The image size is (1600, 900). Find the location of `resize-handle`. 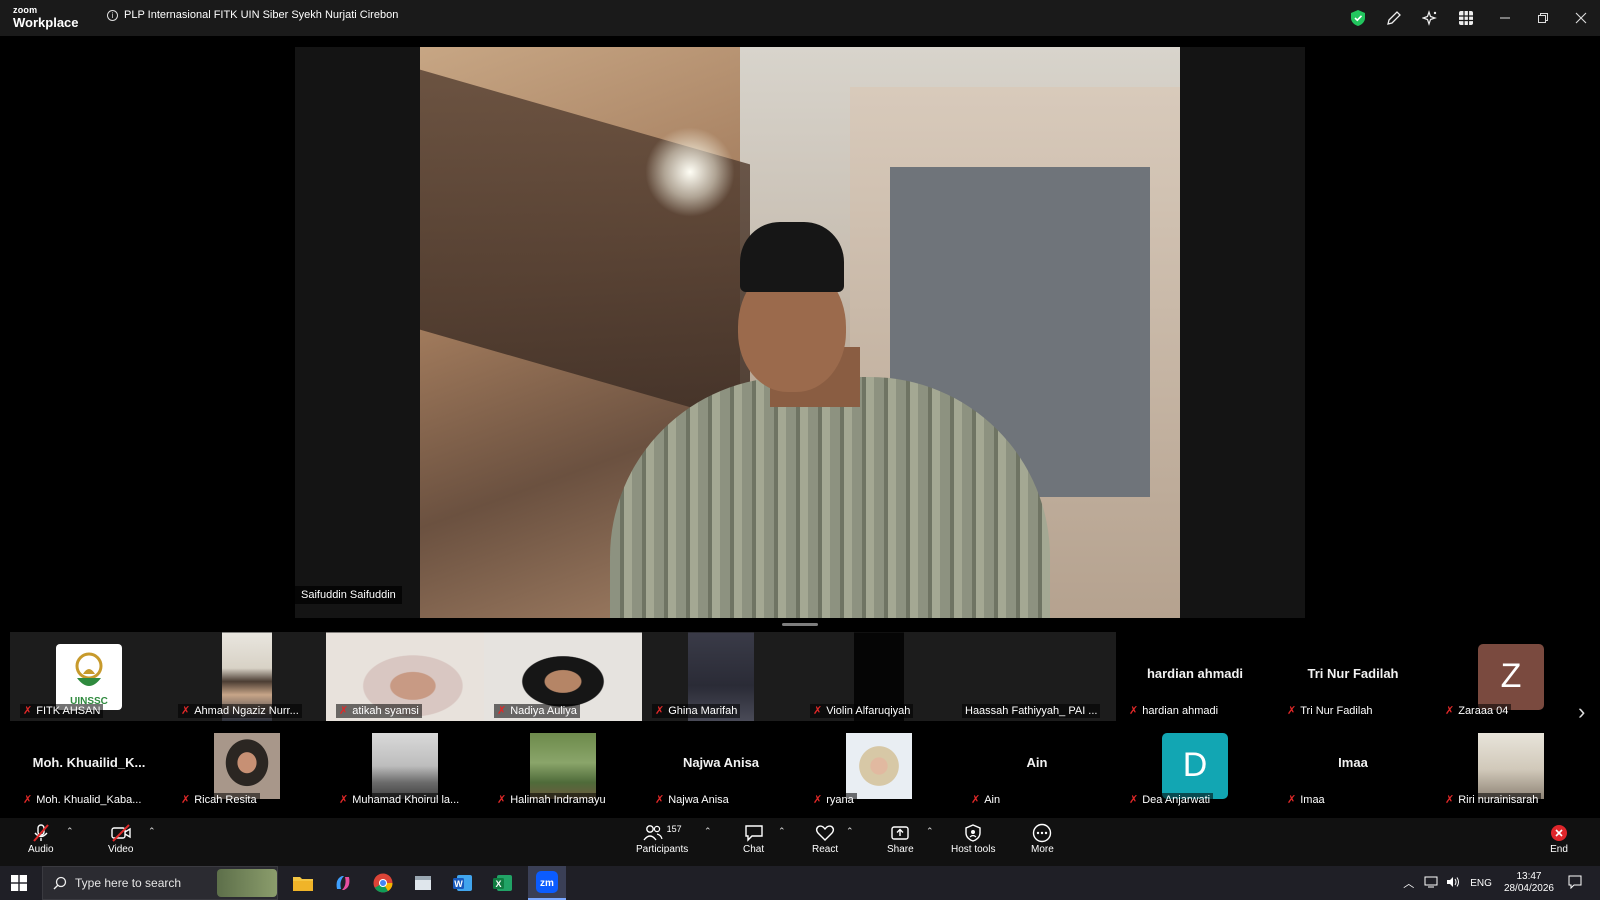

resize-handle is located at coordinates (800, 624).